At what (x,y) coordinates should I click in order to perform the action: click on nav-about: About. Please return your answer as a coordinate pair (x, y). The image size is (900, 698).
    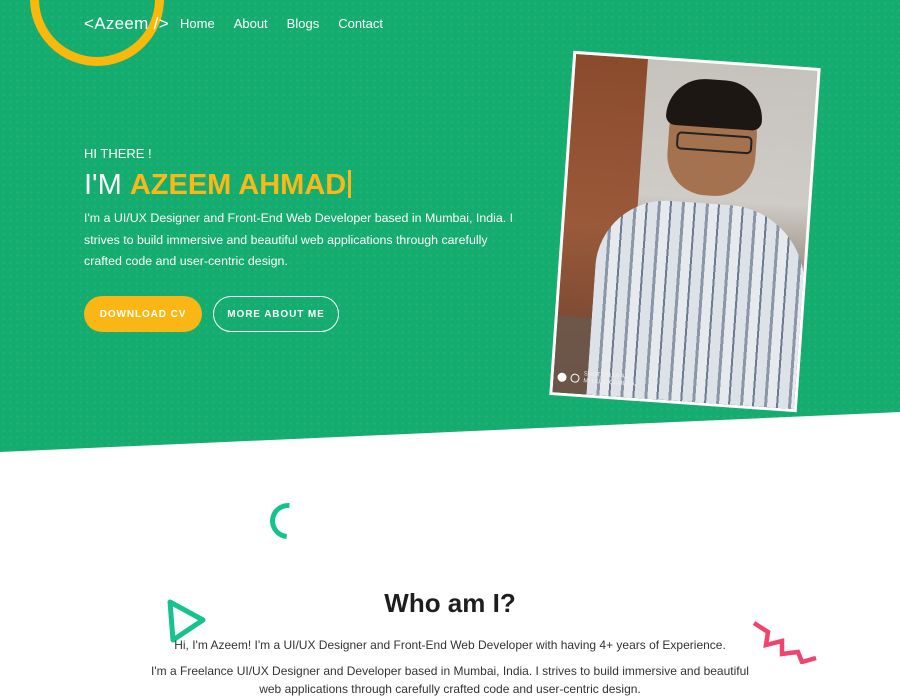
    Looking at the image, I should click on (251, 23).